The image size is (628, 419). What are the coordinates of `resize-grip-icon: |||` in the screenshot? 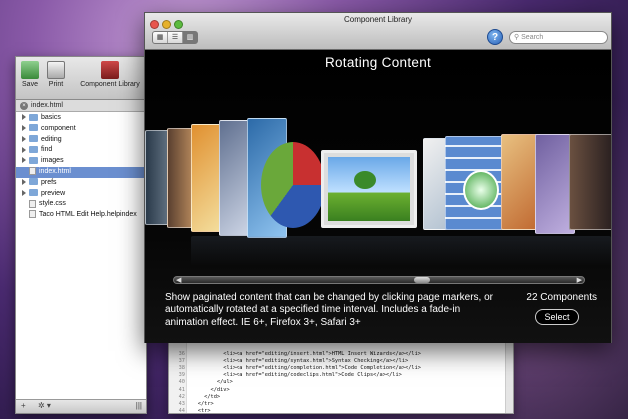 It's located at (139, 405).